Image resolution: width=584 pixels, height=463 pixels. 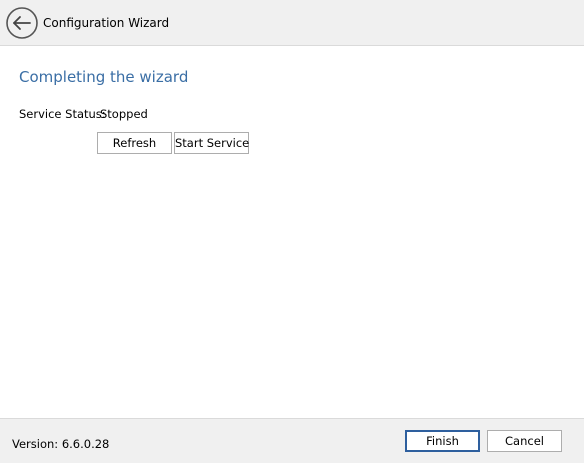 What do you see at coordinates (524, 441) in the screenshot?
I see `cancel-button: Cancel` at bounding box center [524, 441].